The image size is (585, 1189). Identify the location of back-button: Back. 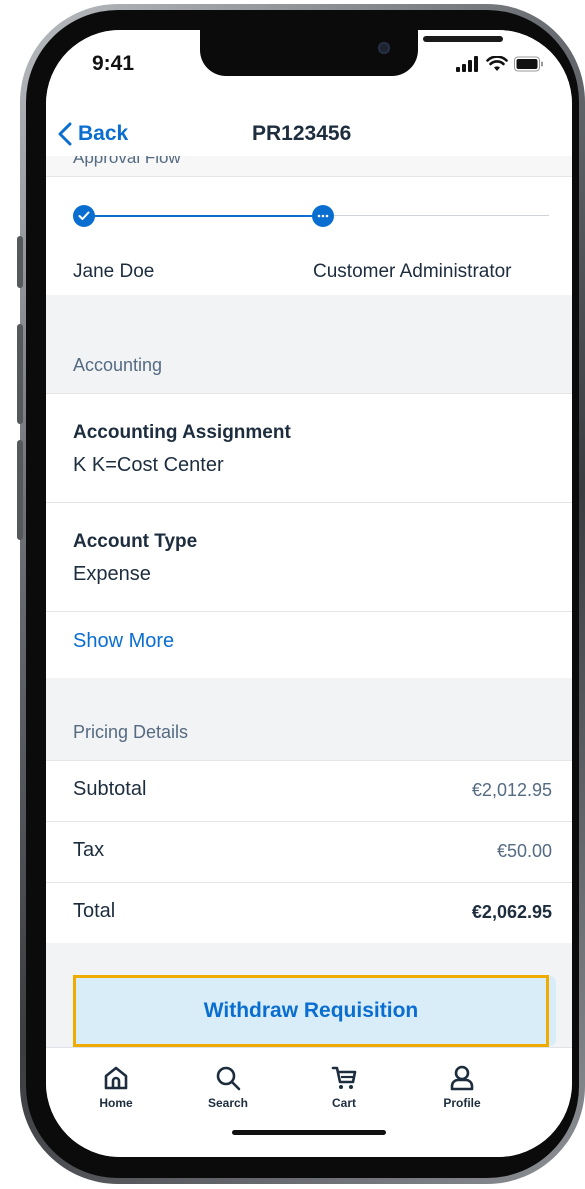
(93, 134).